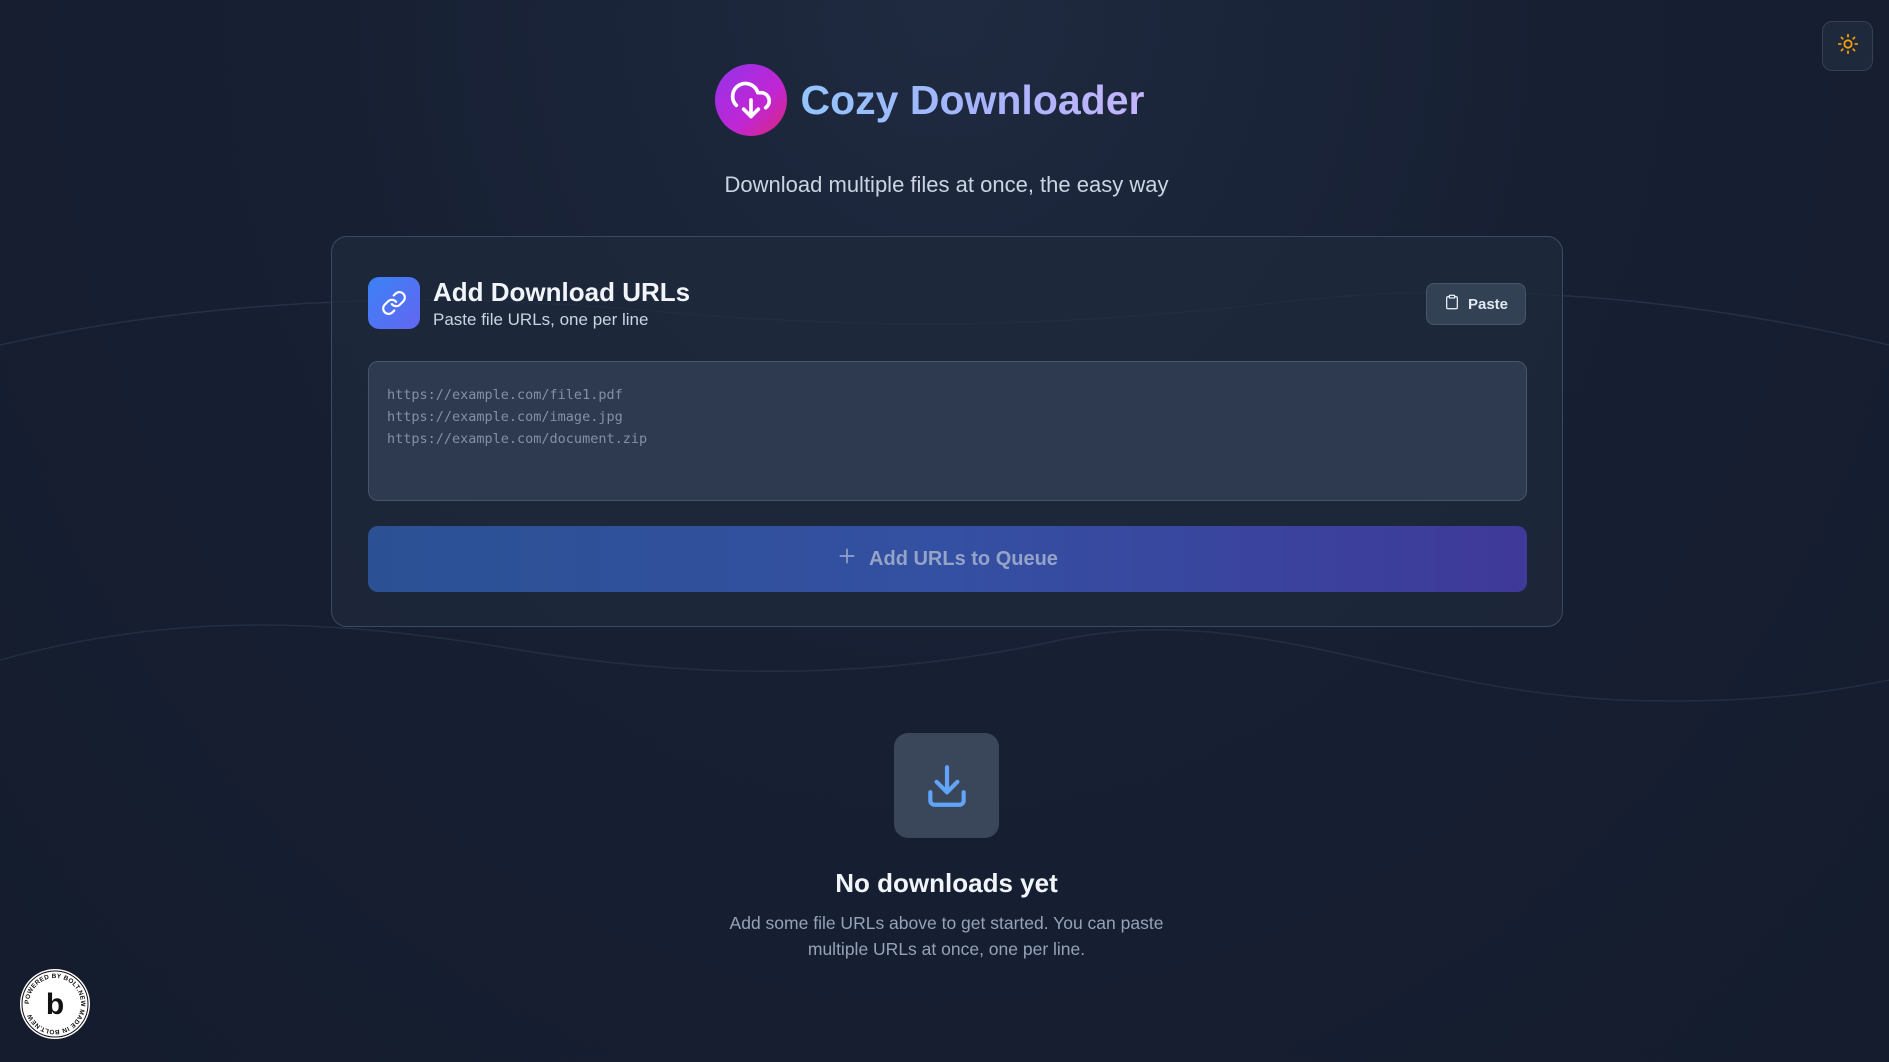  Describe the element at coordinates (1452, 304) in the screenshot. I see `clipboard-icon` at that location.